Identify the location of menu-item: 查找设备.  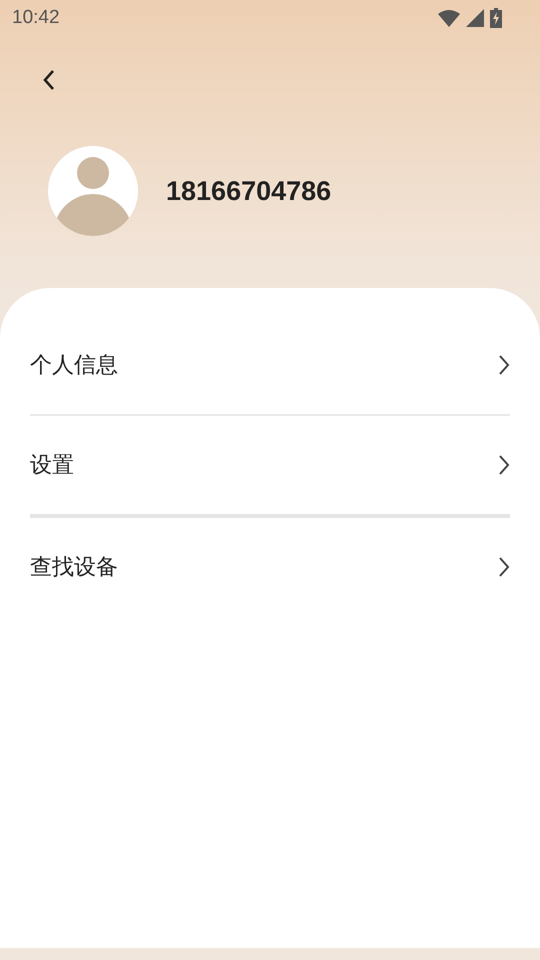
(270, 567).